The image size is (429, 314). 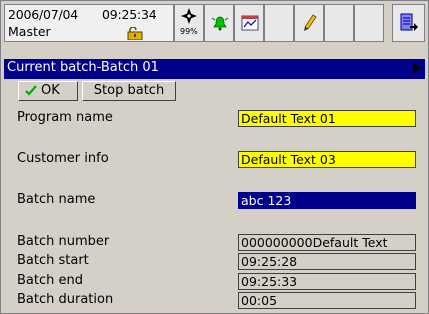 I want to click on batch-name-field: abc 123, so click(x=327, y=200).